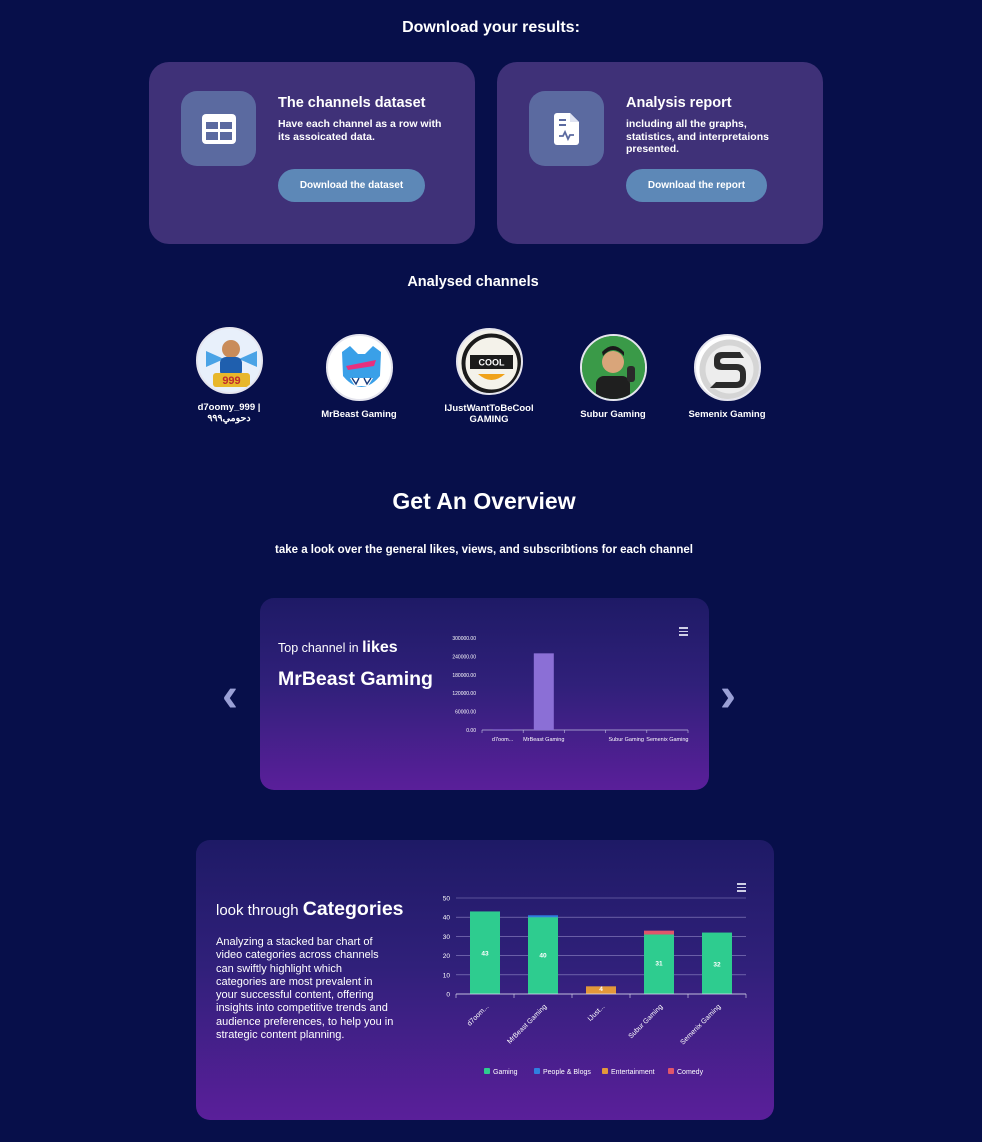 The image size is (982, 1142). Describe the element at coordinates (485, 954) in the screenshot. I see `data-label: 43` at that location.